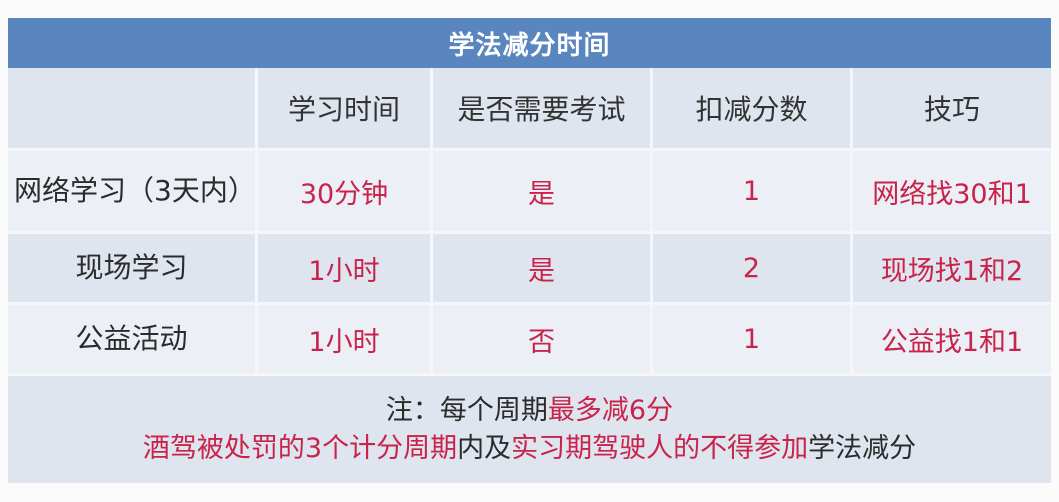 This screenshot has height=502, width=1059. What do you see at coordinates (753, 269) in the screenshot?
I see `points-cell: 2` at bounding box center [753, 269].